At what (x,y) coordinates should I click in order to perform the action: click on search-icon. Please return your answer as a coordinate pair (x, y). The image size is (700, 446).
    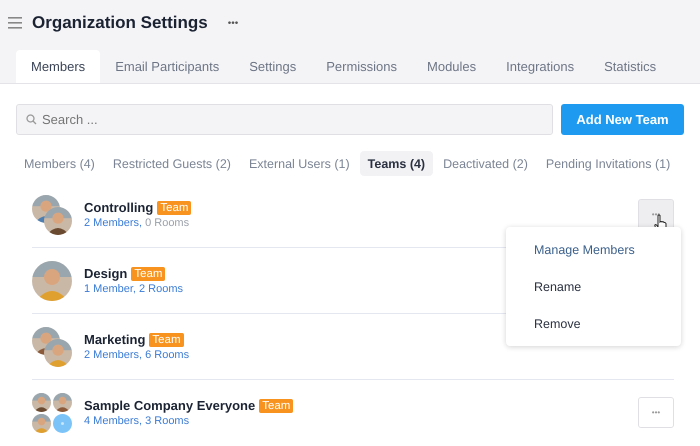
    Looking at the image, I should click on (31, 119).